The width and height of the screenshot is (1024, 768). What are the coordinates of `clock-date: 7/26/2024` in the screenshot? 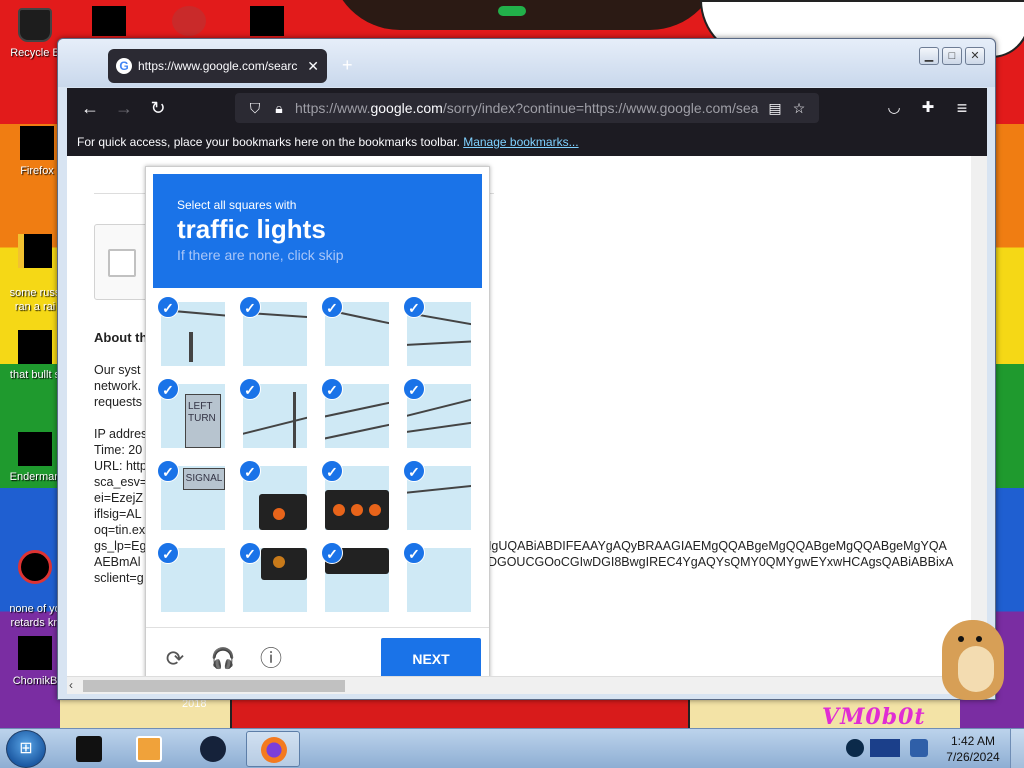 It's located at (973, 757).